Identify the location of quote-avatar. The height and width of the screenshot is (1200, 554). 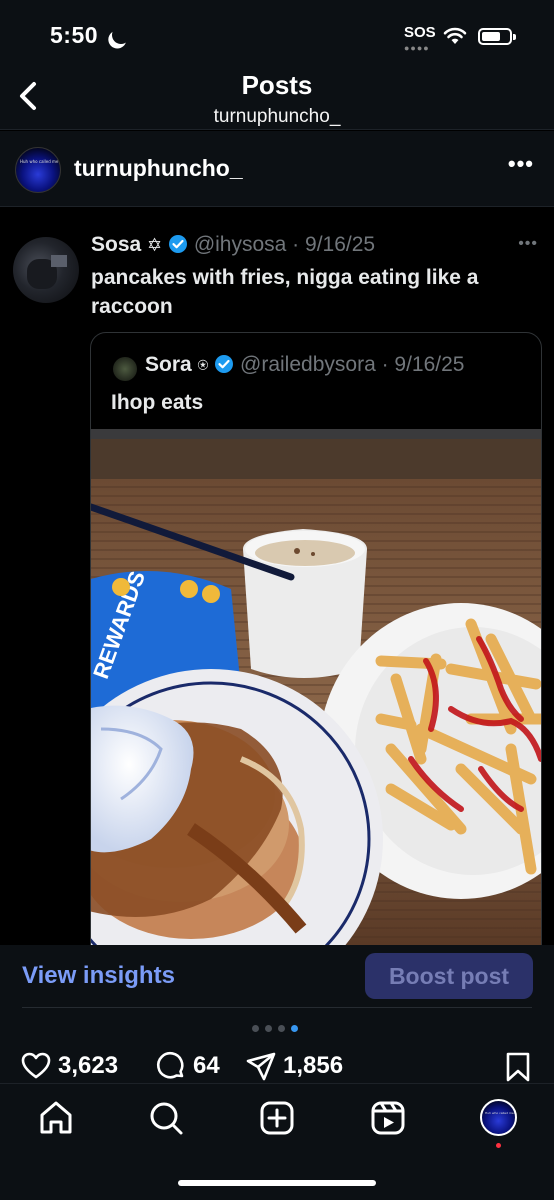
(125, 369).